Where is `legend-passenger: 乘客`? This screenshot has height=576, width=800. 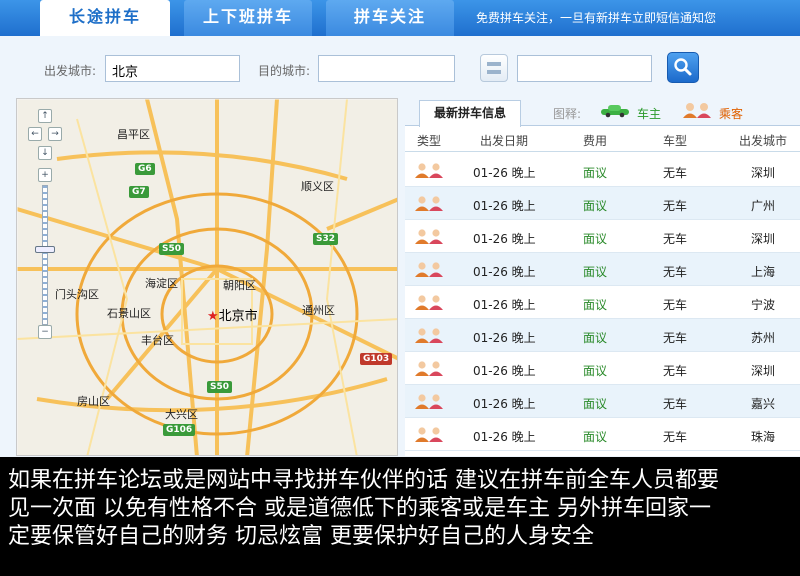 legend-passenger: 乘客 is located at coordinates (731, 114).